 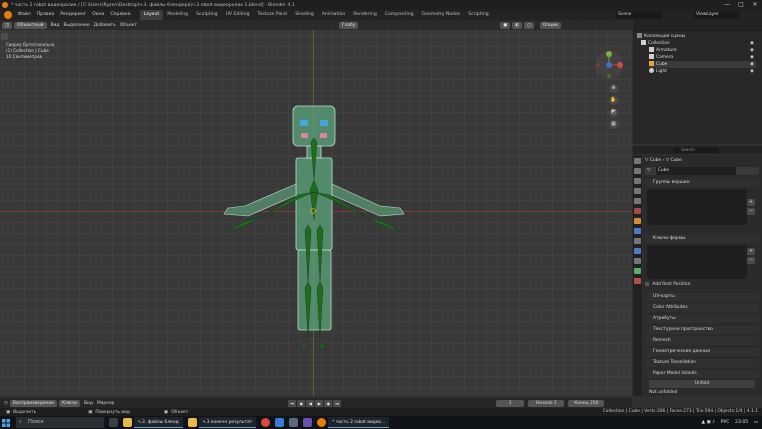 I want to click on scene-selector: Scene, so click(x=639, y=15).